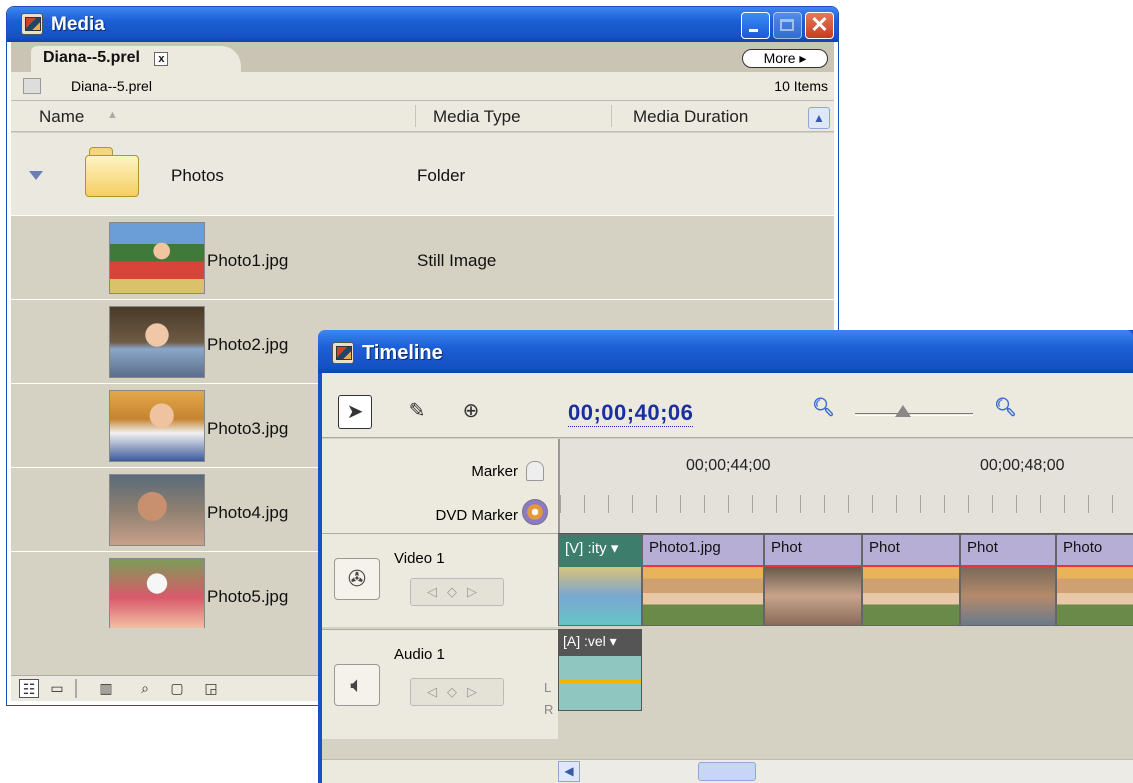 The height and width of the screenshot is (783, 1133). I want to click on audio-track-name: Audio 1, so click(419, 654).